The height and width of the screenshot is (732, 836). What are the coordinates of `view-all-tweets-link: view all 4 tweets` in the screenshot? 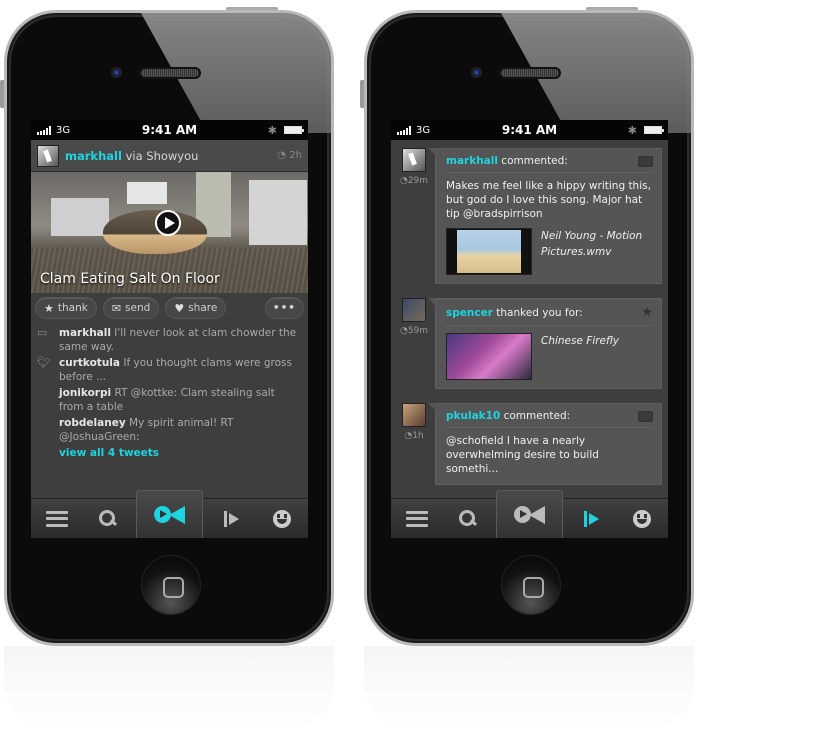 It's located at (169, 453).